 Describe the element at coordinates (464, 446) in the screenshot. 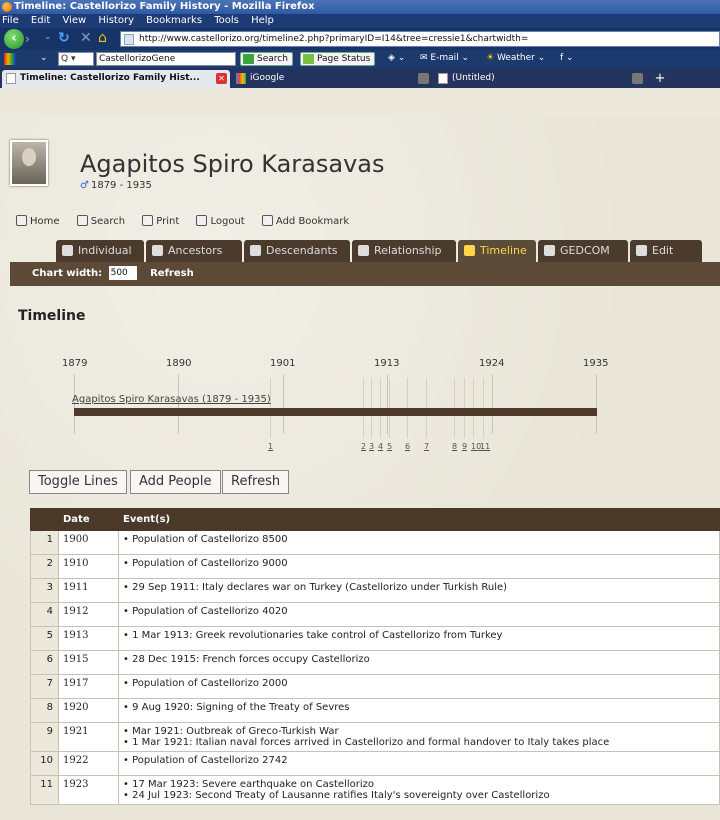

I see `event-marker: 9` at that location.